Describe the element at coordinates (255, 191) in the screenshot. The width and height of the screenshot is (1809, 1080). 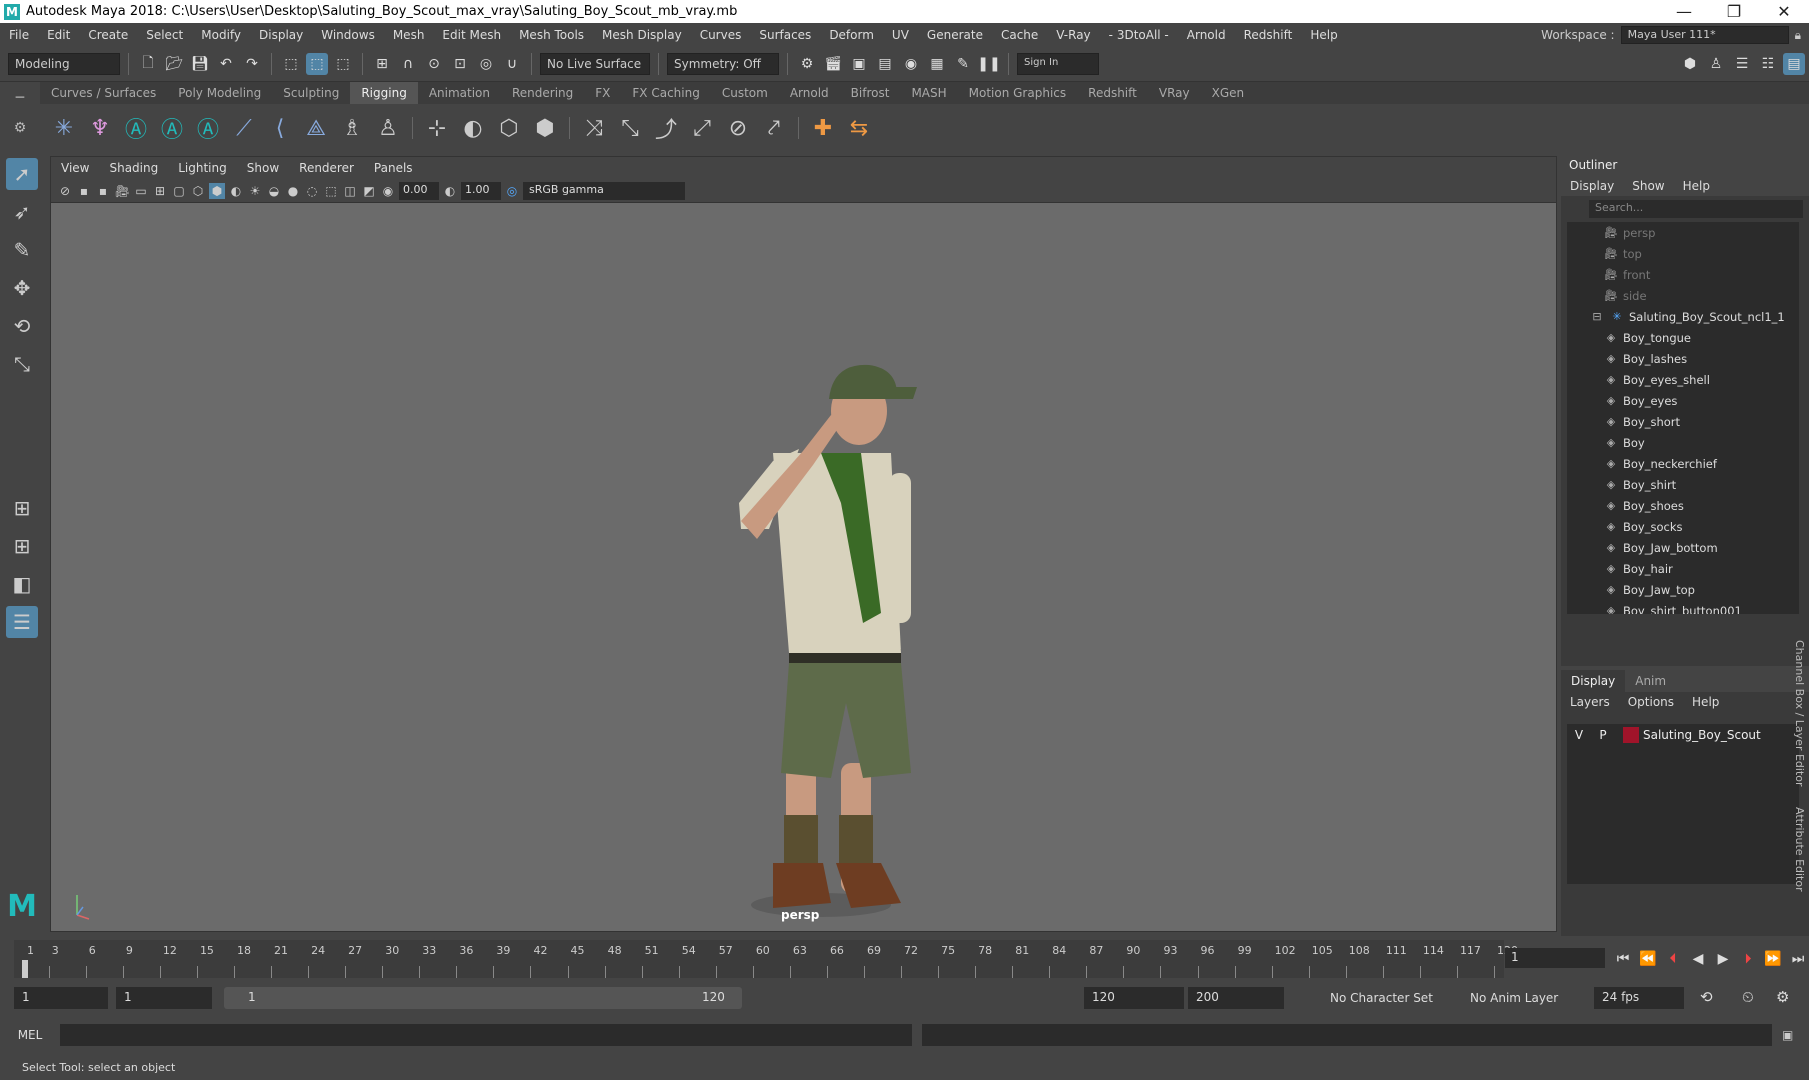
I see `lights-icon: ☀` at that location.